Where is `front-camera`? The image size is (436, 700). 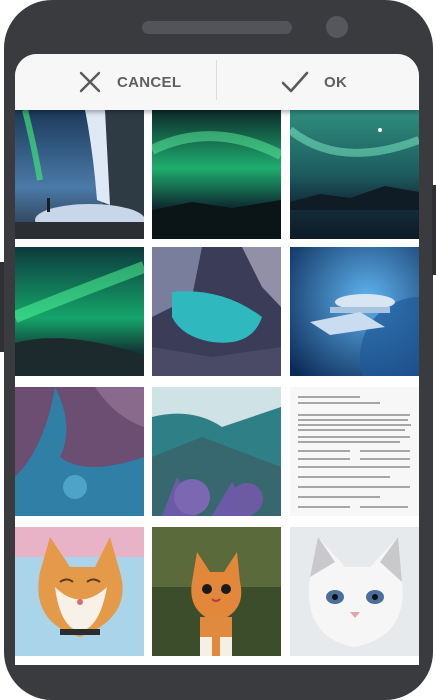
front-camera is located at coordinates (337, 27).